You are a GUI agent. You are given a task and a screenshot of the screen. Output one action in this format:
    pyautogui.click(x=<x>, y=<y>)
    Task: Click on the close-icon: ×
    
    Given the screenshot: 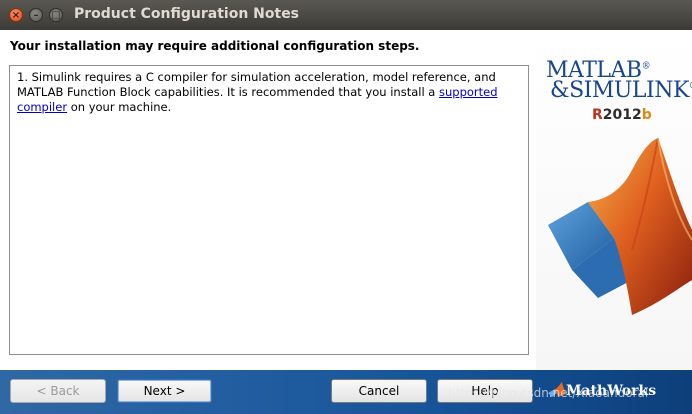 What is the action you would take?
    pyautogui.click(x=16, y=15)
    